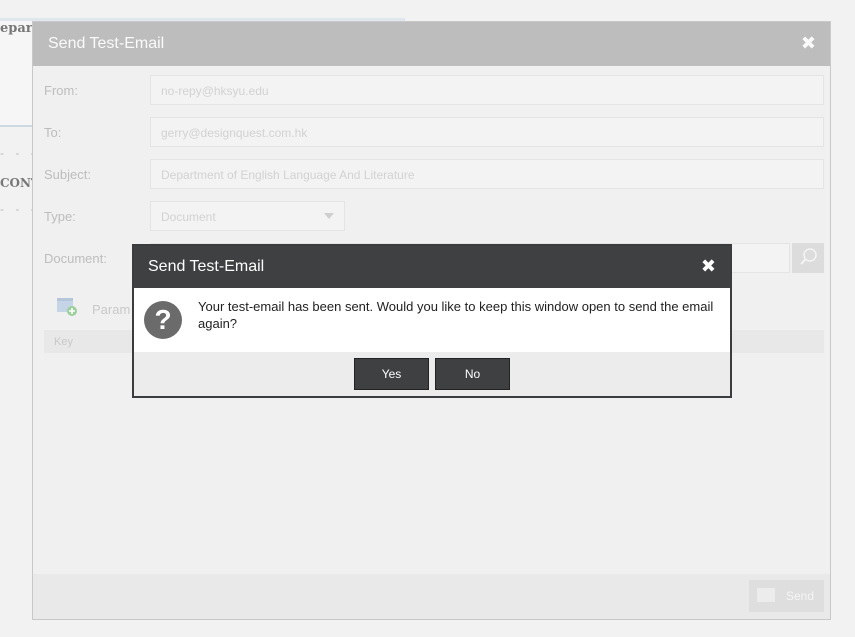 Image resolution: width=855 pixels, height=637 pixels. I want to click on type-select-value: Document, so click(188, 217).